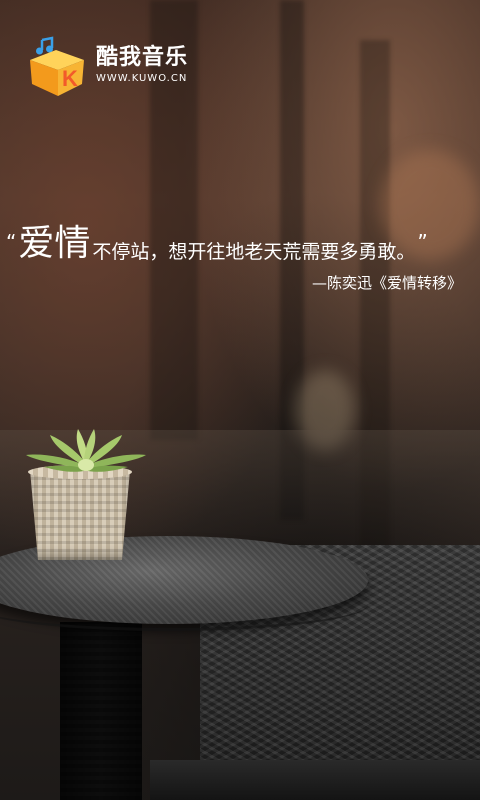  Describe the element at coordinates (386, 283) in the screenshot. I see `quote-attribution: —陈奕迅《爱情转移》` at that location.